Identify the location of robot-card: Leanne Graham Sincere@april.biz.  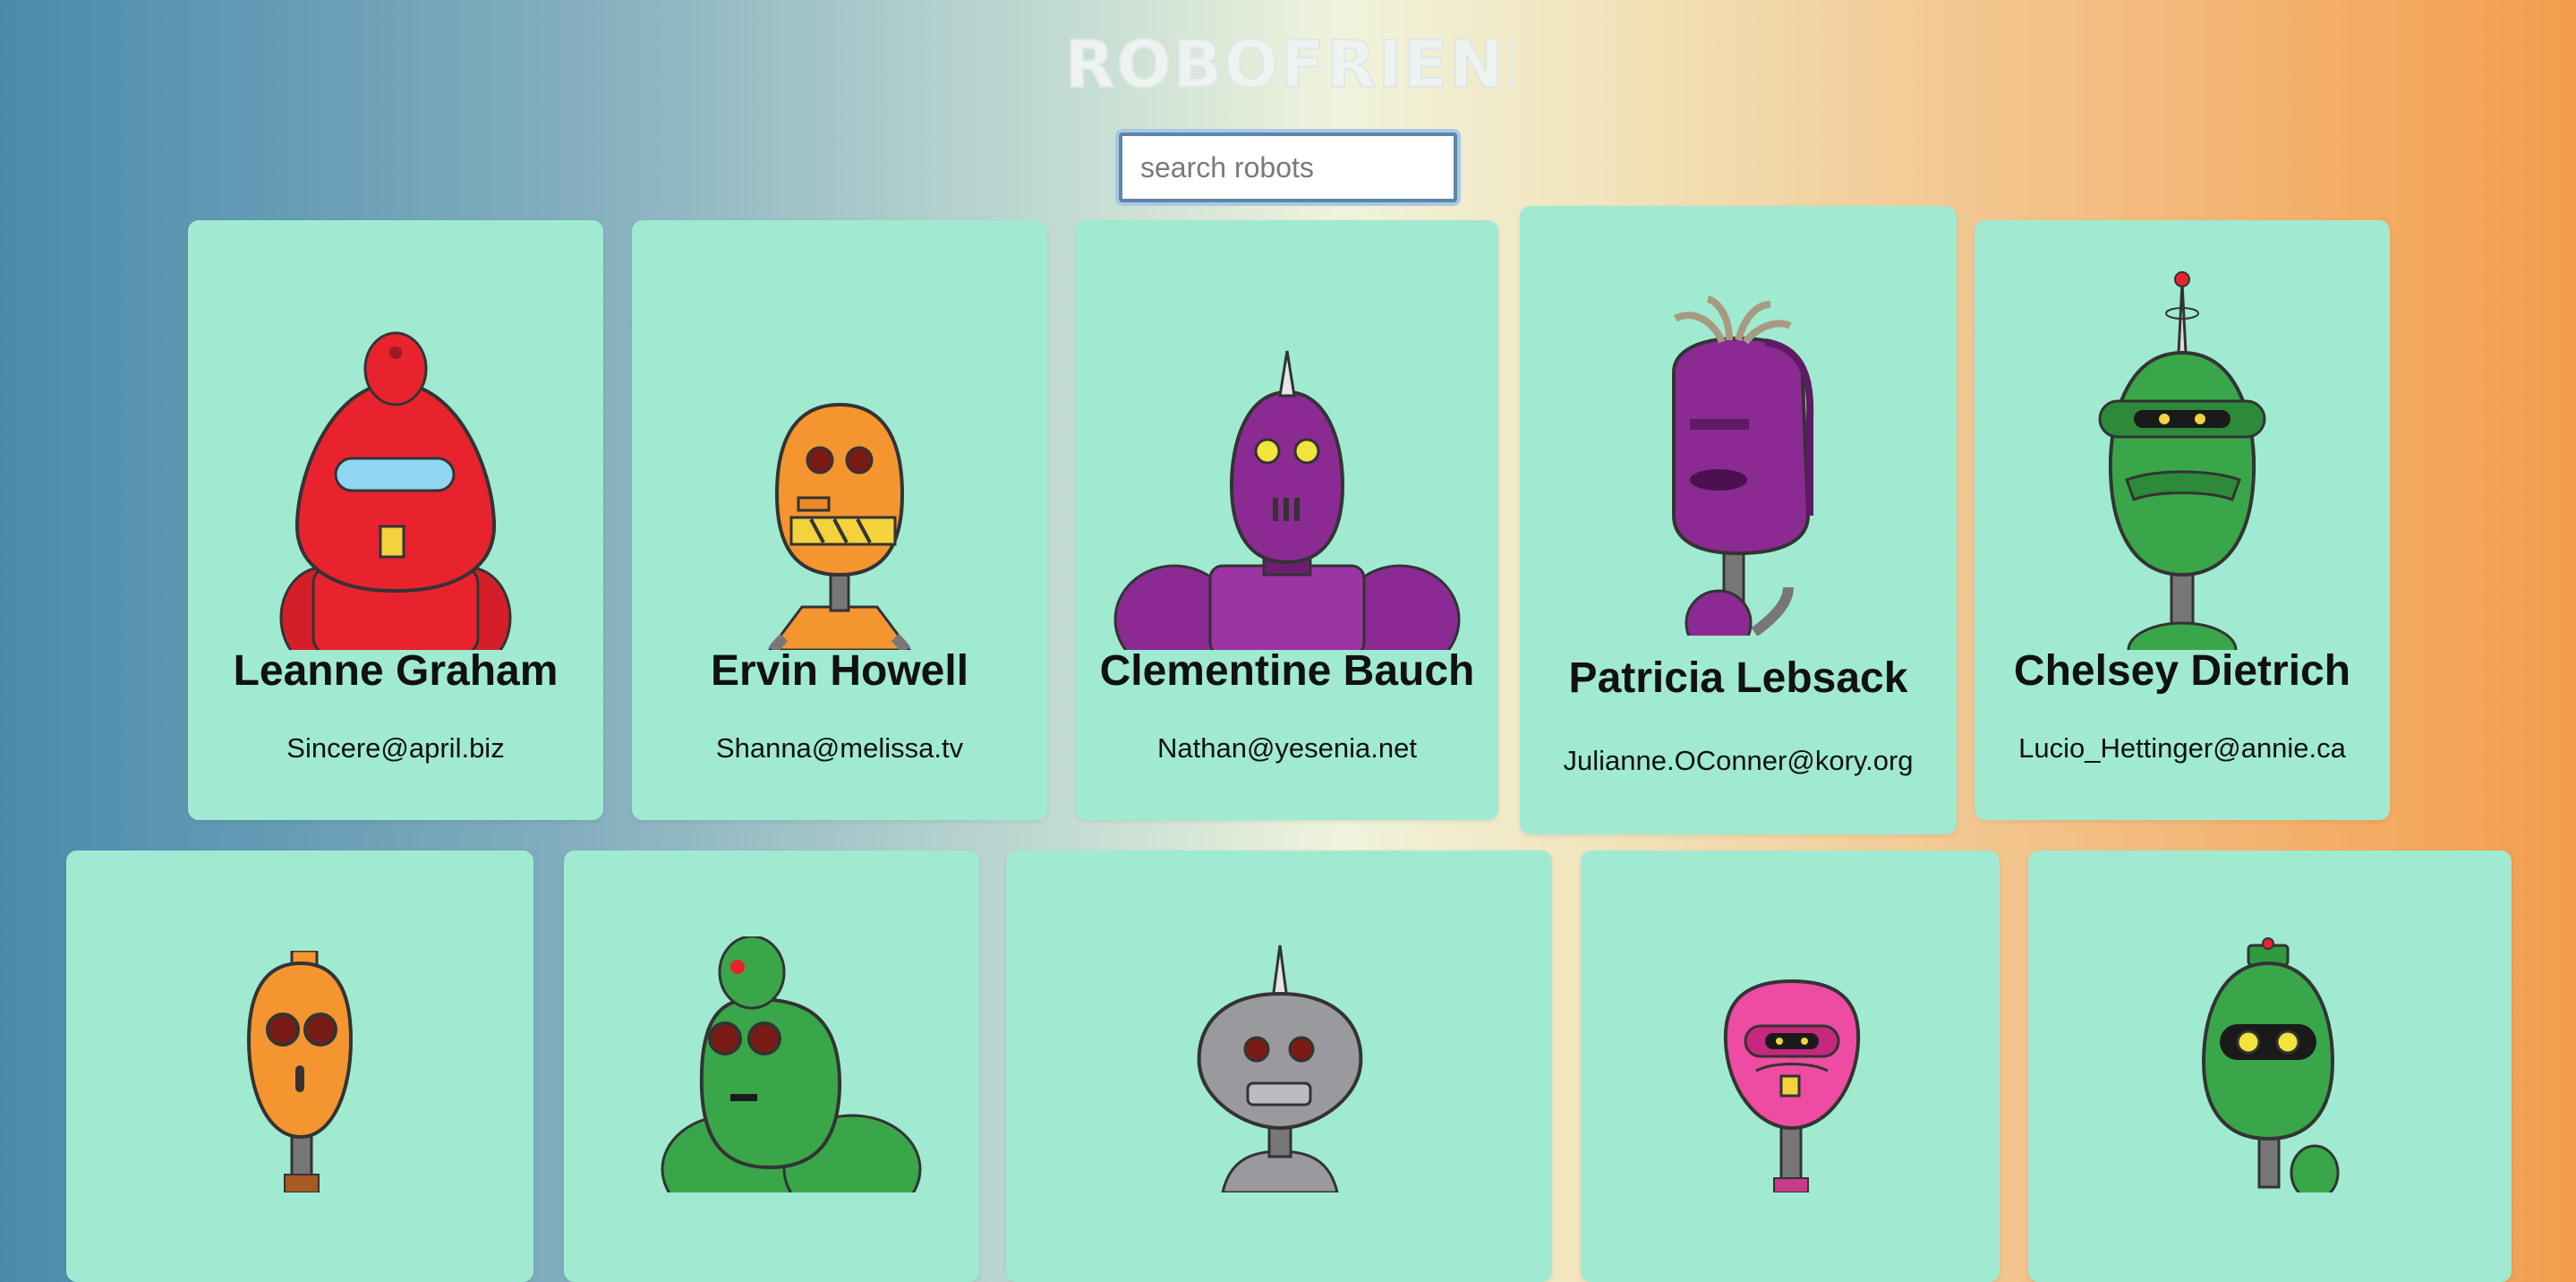
(395, 520).